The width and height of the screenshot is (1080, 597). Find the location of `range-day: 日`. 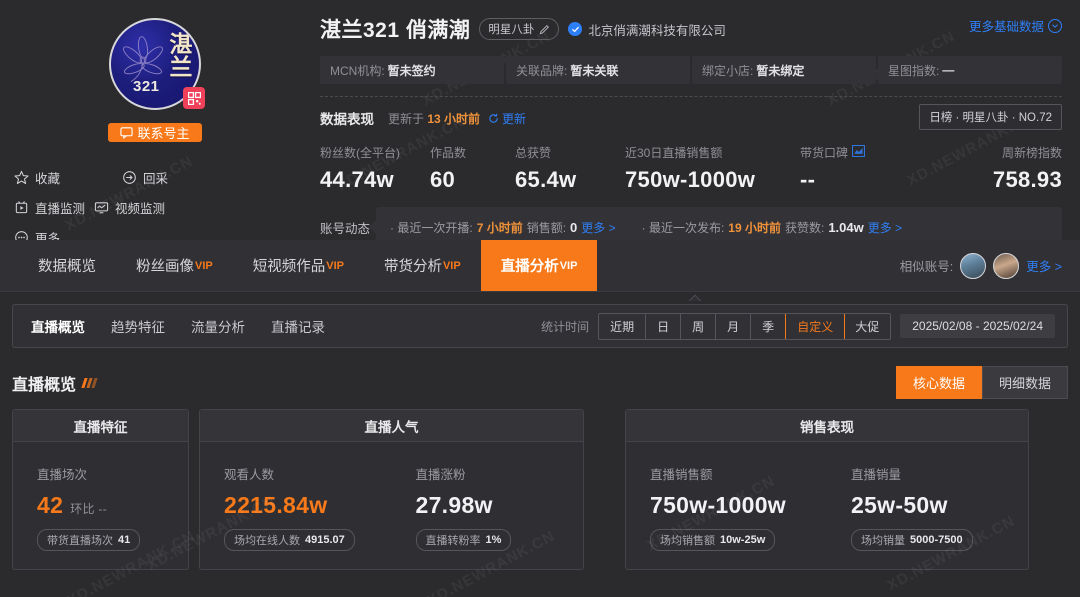

range-day: 日 is located at coordinates (664, 326).